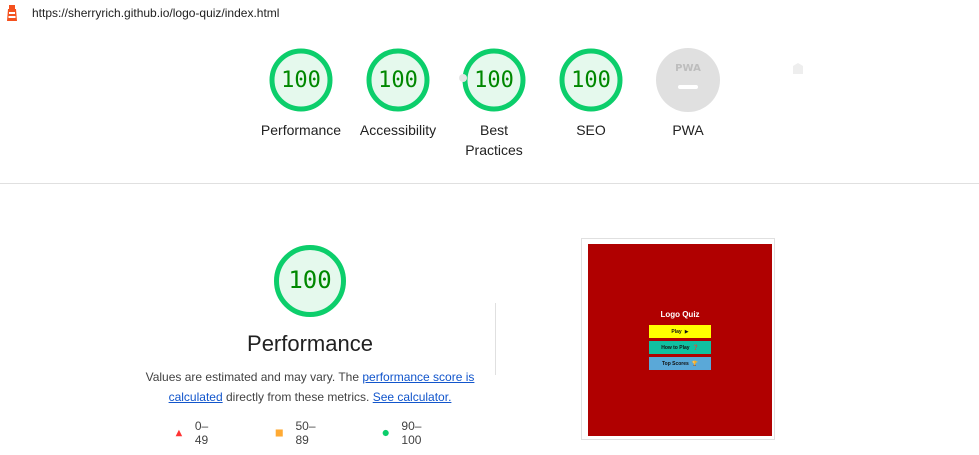 The image size is (979, 455). I want to click on gauge-label: Accessibility, so click(398, 130).